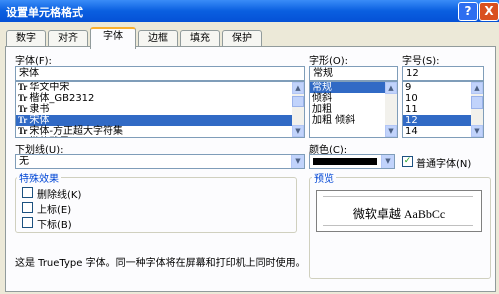 Image resolution: width=499 pixels, height=294 pixels. What do you see at coordinates (421, 61) in the screenshot?
I see `size-label: 字号(S):` at bounding box center [421, 61].